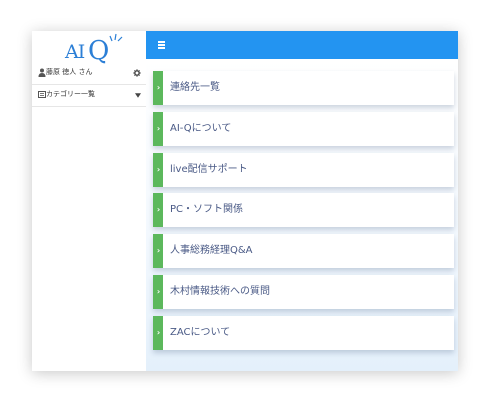 The height and width of the screenshot is (402, 490). I want to click on user-row: 藤原 徳人 さん, so click(89, 74).